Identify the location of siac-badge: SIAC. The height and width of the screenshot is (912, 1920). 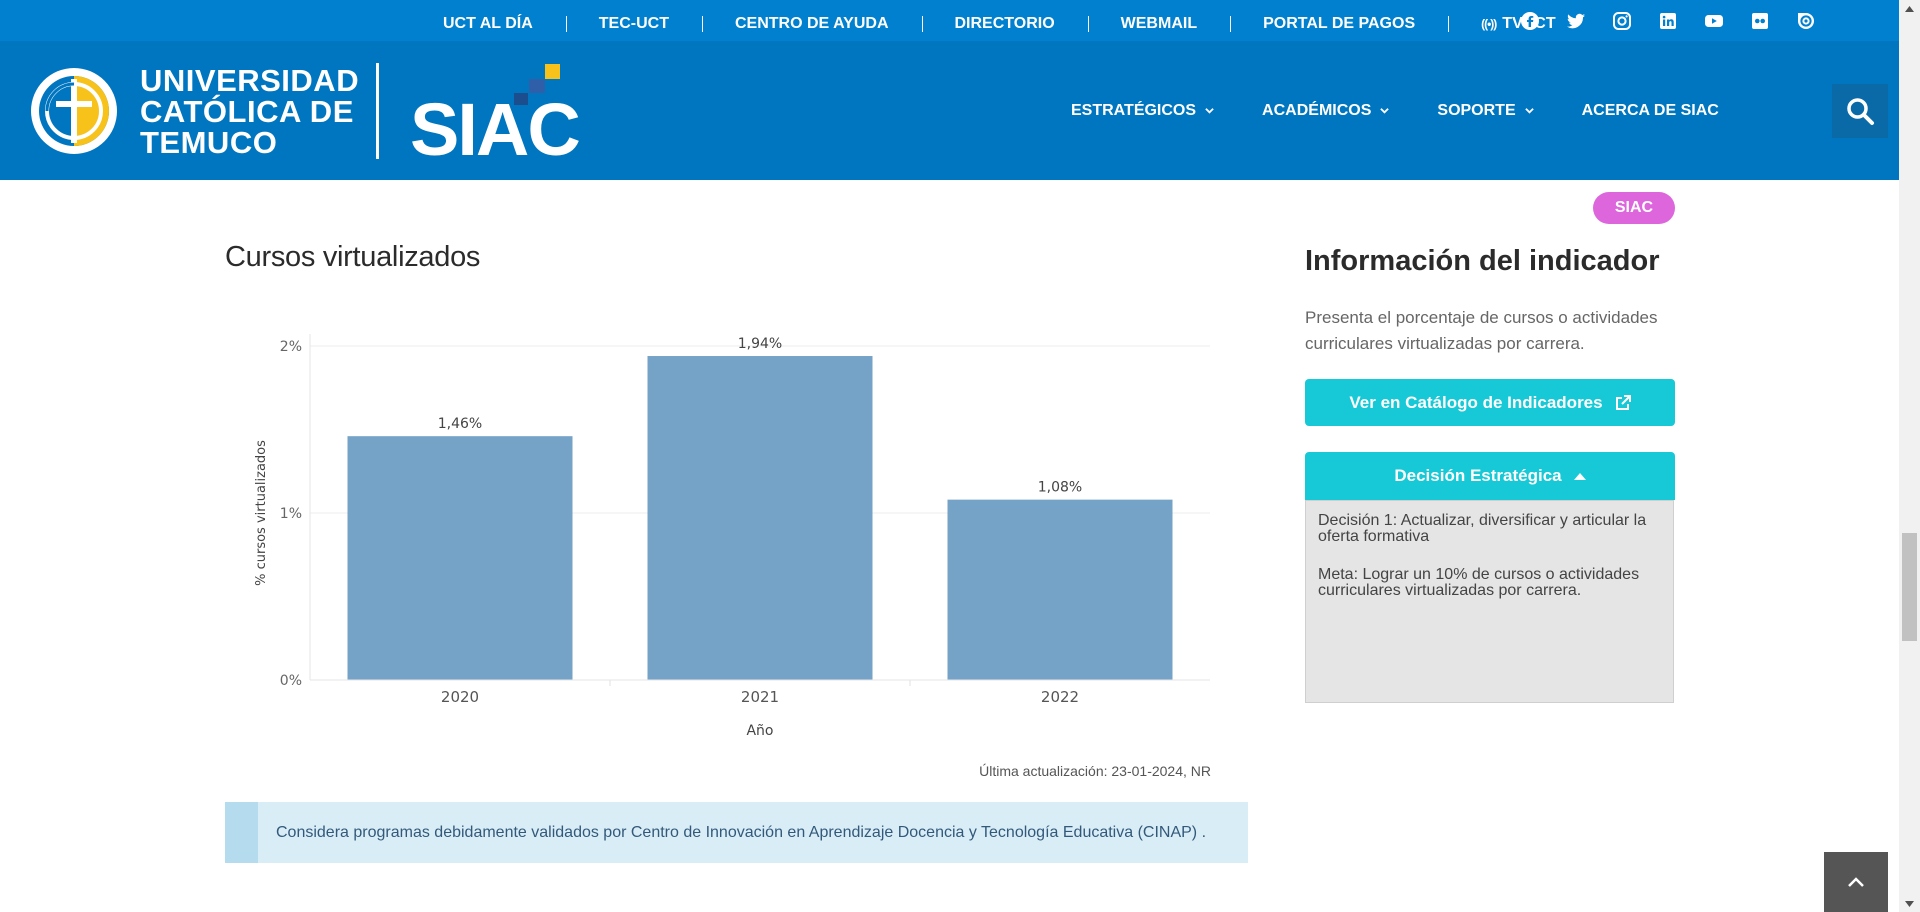
(1634, 208).